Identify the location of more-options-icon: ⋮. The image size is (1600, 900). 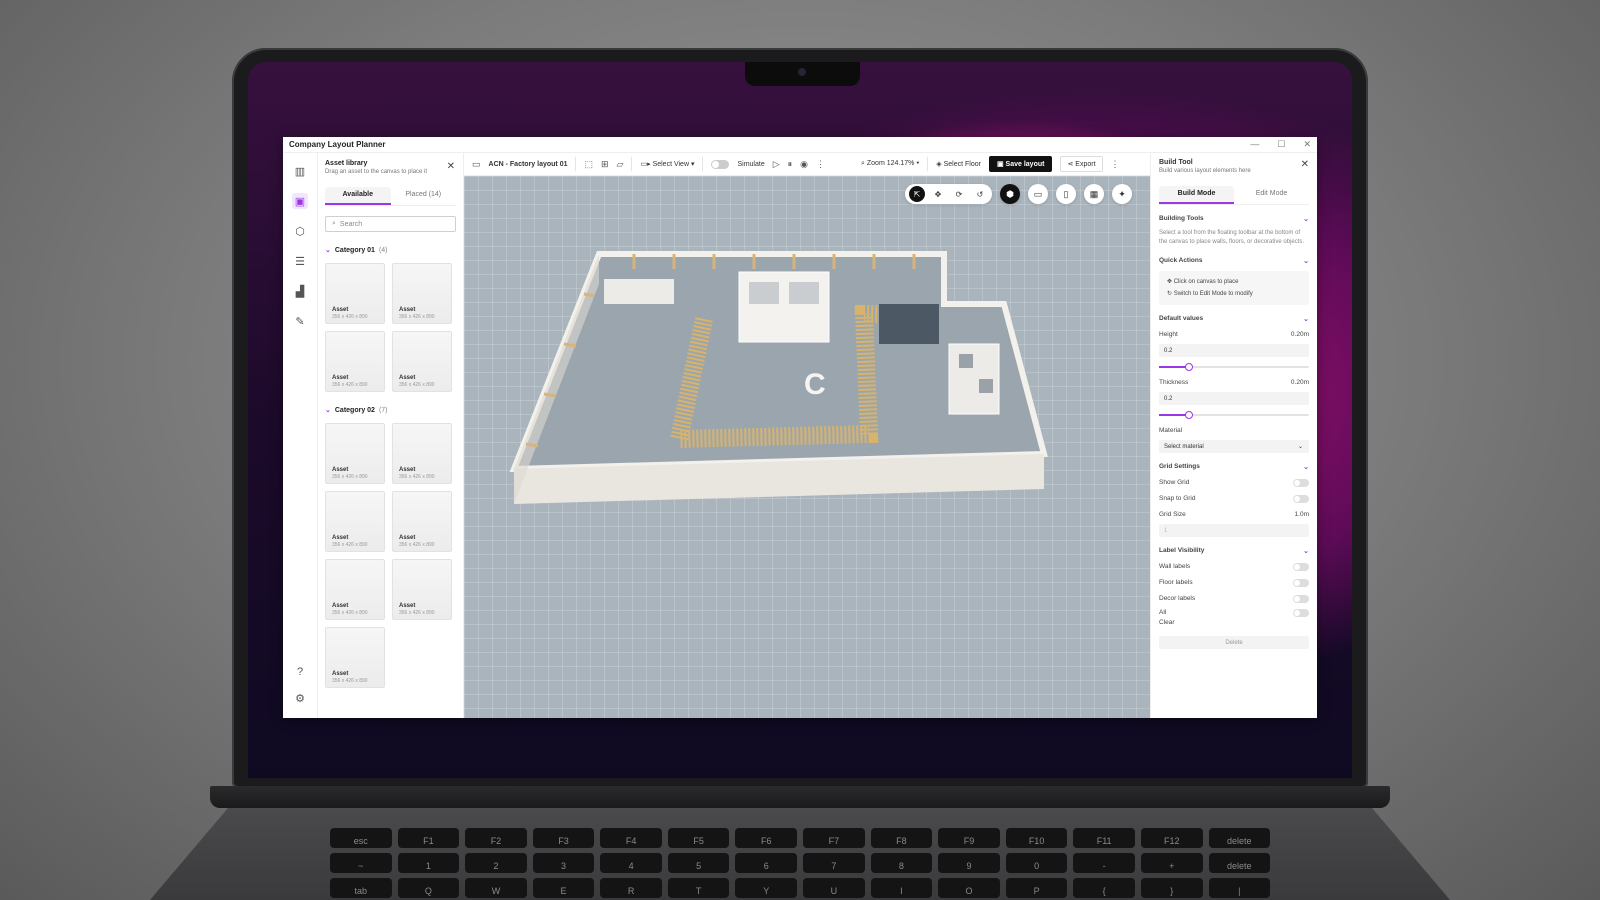
(1115, 164).